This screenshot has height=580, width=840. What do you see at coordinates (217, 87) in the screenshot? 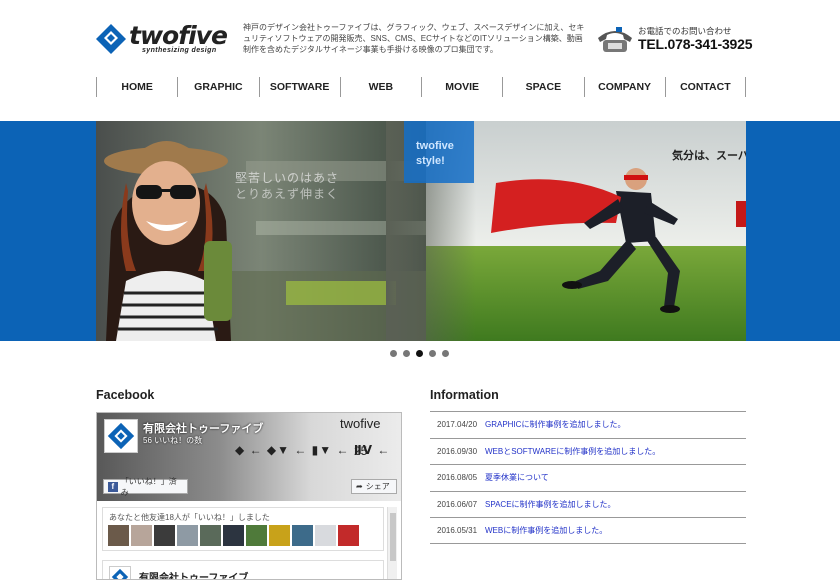
I see `nav-graphic: GRAPHIC` at bounding box center [217, 87].